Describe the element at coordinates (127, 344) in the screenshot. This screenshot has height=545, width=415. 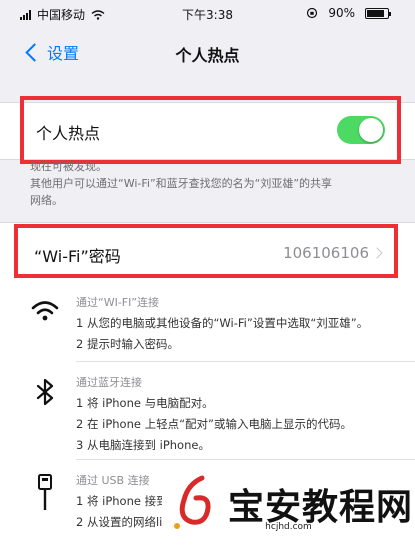
I see `wifi-guide-step: 2 提示时输入密码。` at that location.